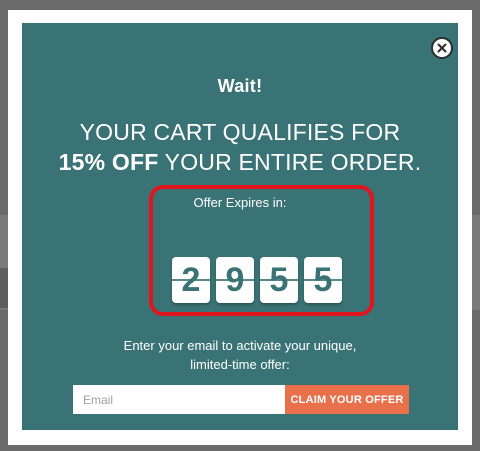 The image size is (480, 451). Describe the element at coordinates (347, 399) in the screenshot. I see `claim-offer-button: CLAIM YOUR OFFER` at that location.